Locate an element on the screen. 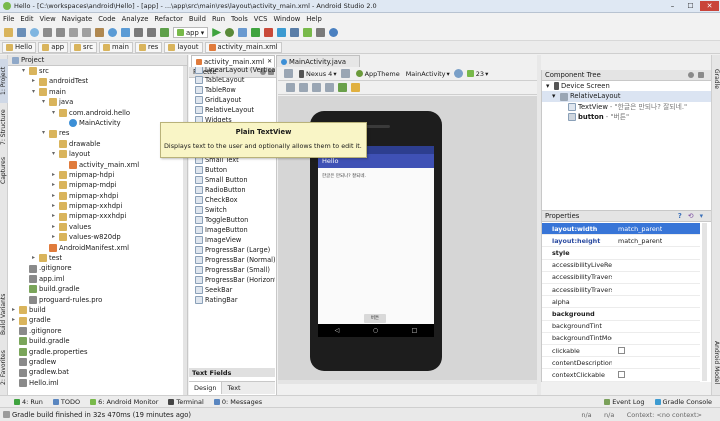 This screenshot has width=720, height=421. palette-item: GridLayout is located at coordinates (232, 100).